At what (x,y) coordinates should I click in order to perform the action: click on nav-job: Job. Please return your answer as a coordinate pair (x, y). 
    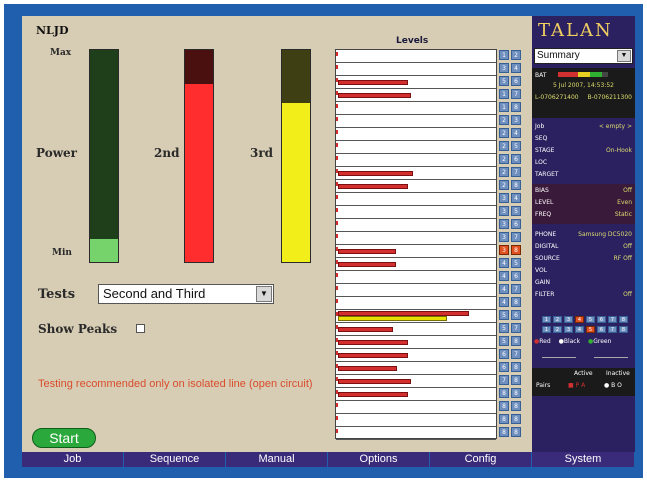
    Looking at the image, I should click on (73, 459).